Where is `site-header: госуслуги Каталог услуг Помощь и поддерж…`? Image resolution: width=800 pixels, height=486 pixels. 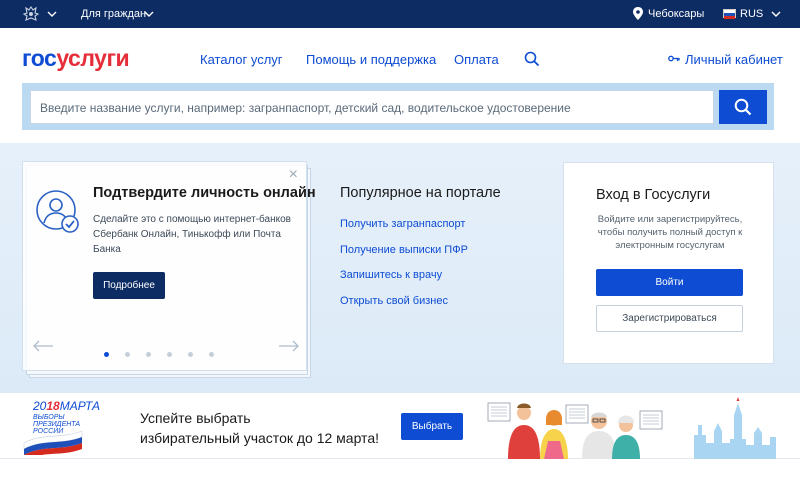
site-header: госуслуги Каталог услуг Помощь и поддерж… is located at coordinates (400, 58).